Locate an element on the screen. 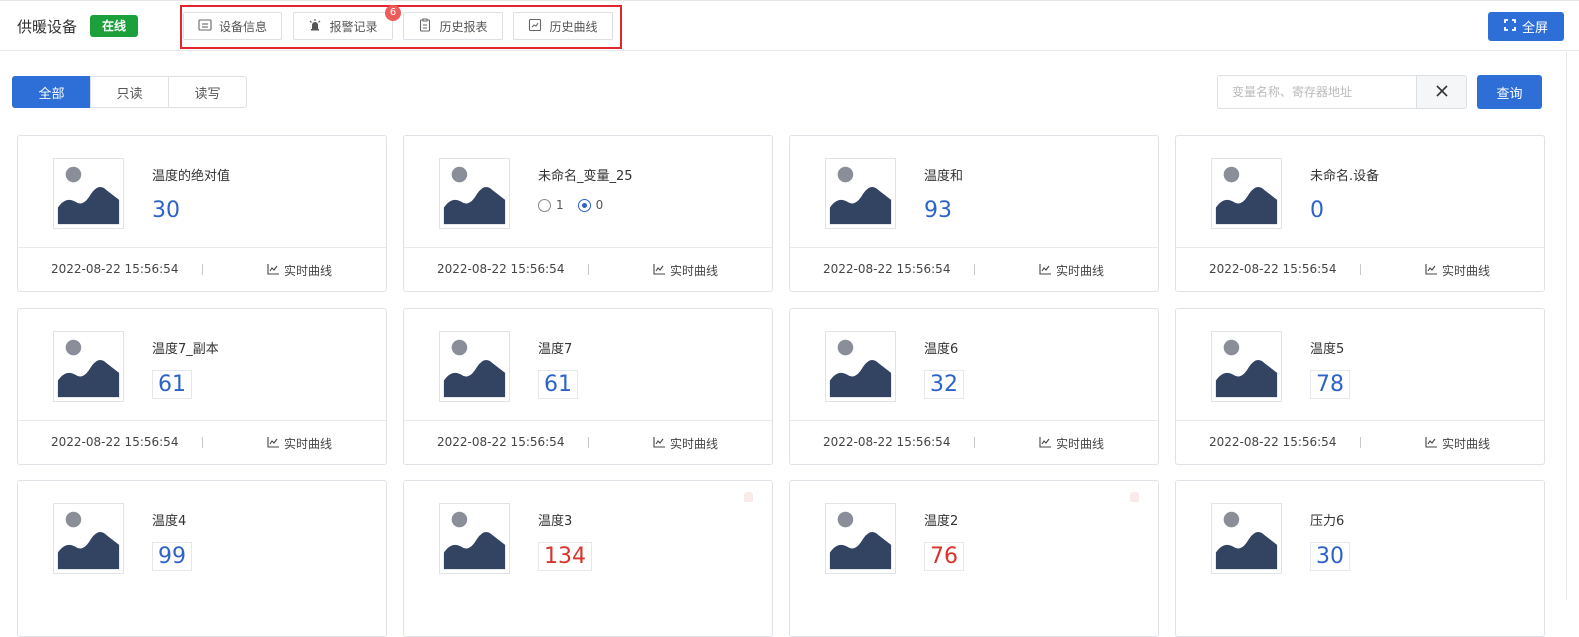 This screenshot has height=637, width=1579. alarm-light-icon is located at coordinates (315, 26).